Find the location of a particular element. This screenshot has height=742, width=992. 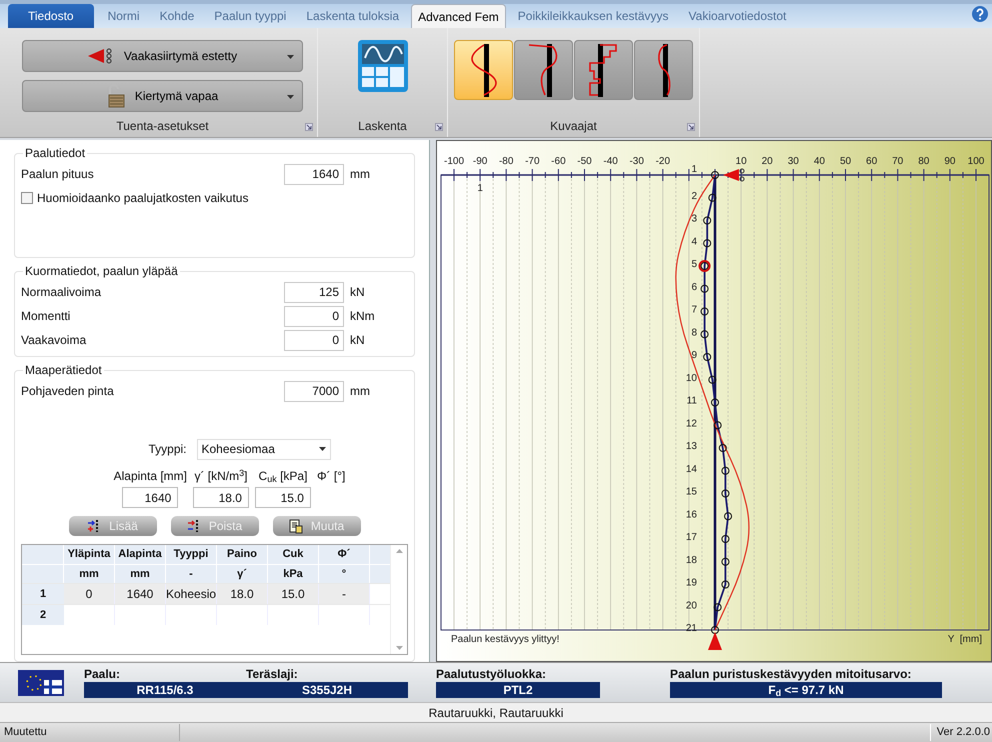

table-cell: 0 is located at coordinates (89, 594).